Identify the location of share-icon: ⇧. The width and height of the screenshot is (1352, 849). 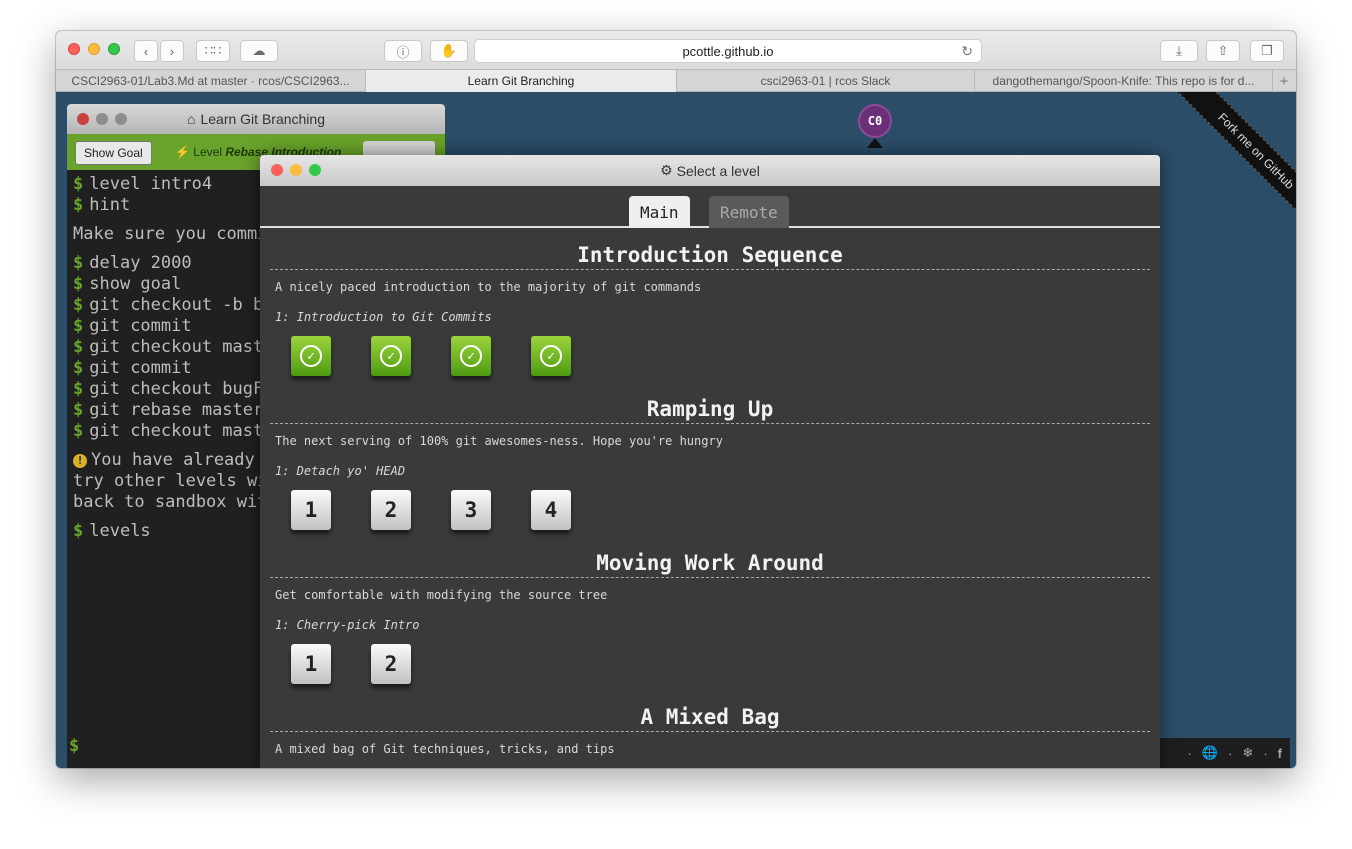
(1223, 50).